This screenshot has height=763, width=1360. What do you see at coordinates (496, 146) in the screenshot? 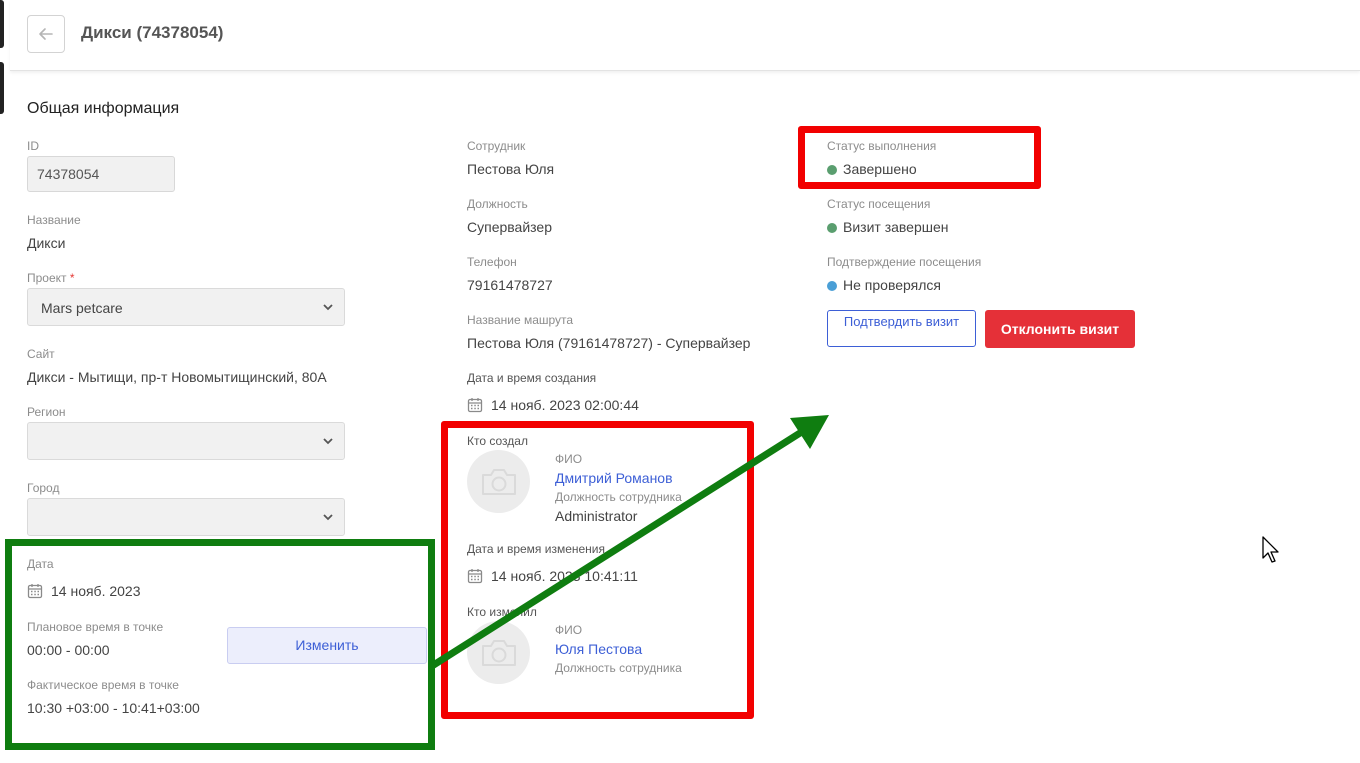
I see `employee-label: Сотрудник` at bounding box center [496, 146].